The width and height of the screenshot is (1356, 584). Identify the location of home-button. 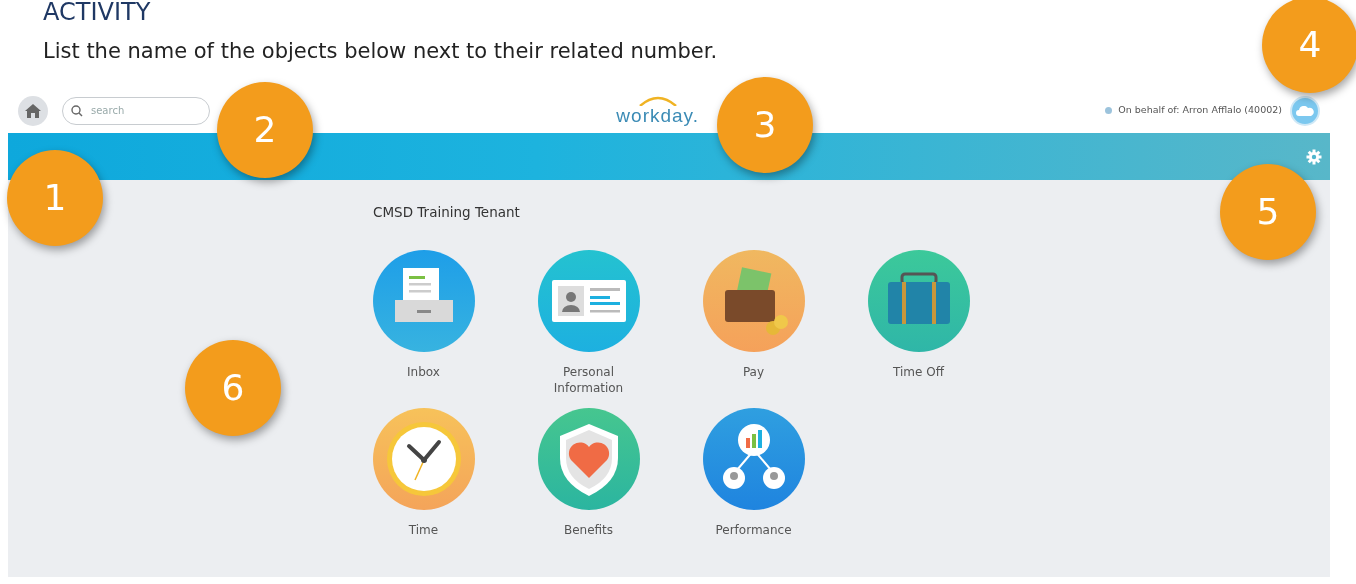
(33, 110).